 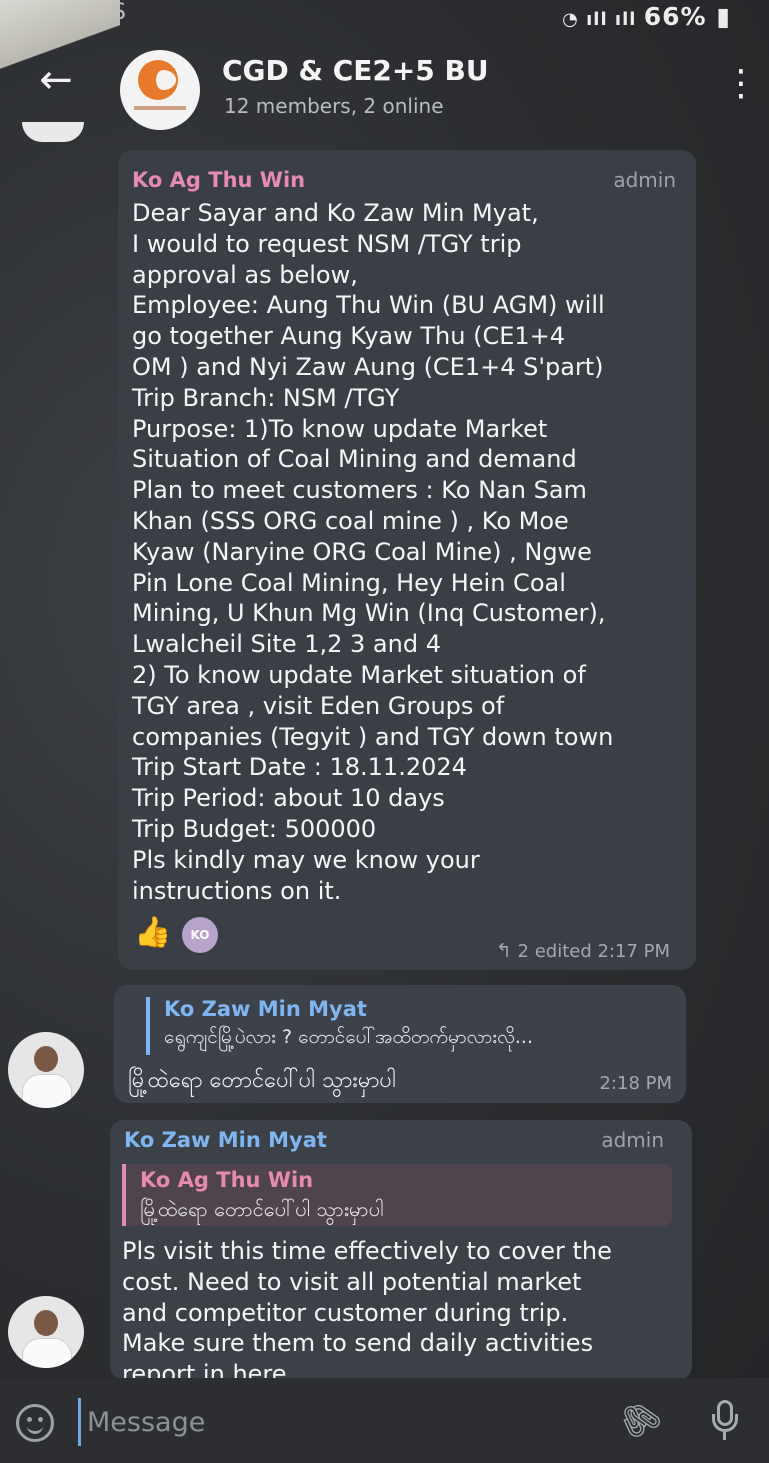 I want to click on message-line: Purpose: 1)To know update Market, so click(x=340, y=428).